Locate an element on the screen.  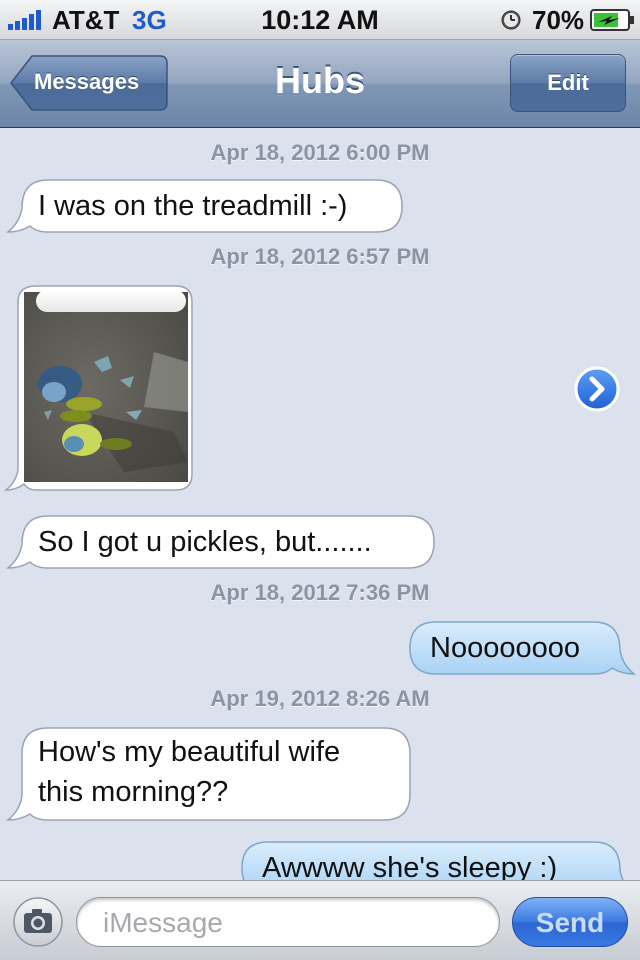
nav-bar: Messages Hubs Edit is located at coordinates (320, 84).